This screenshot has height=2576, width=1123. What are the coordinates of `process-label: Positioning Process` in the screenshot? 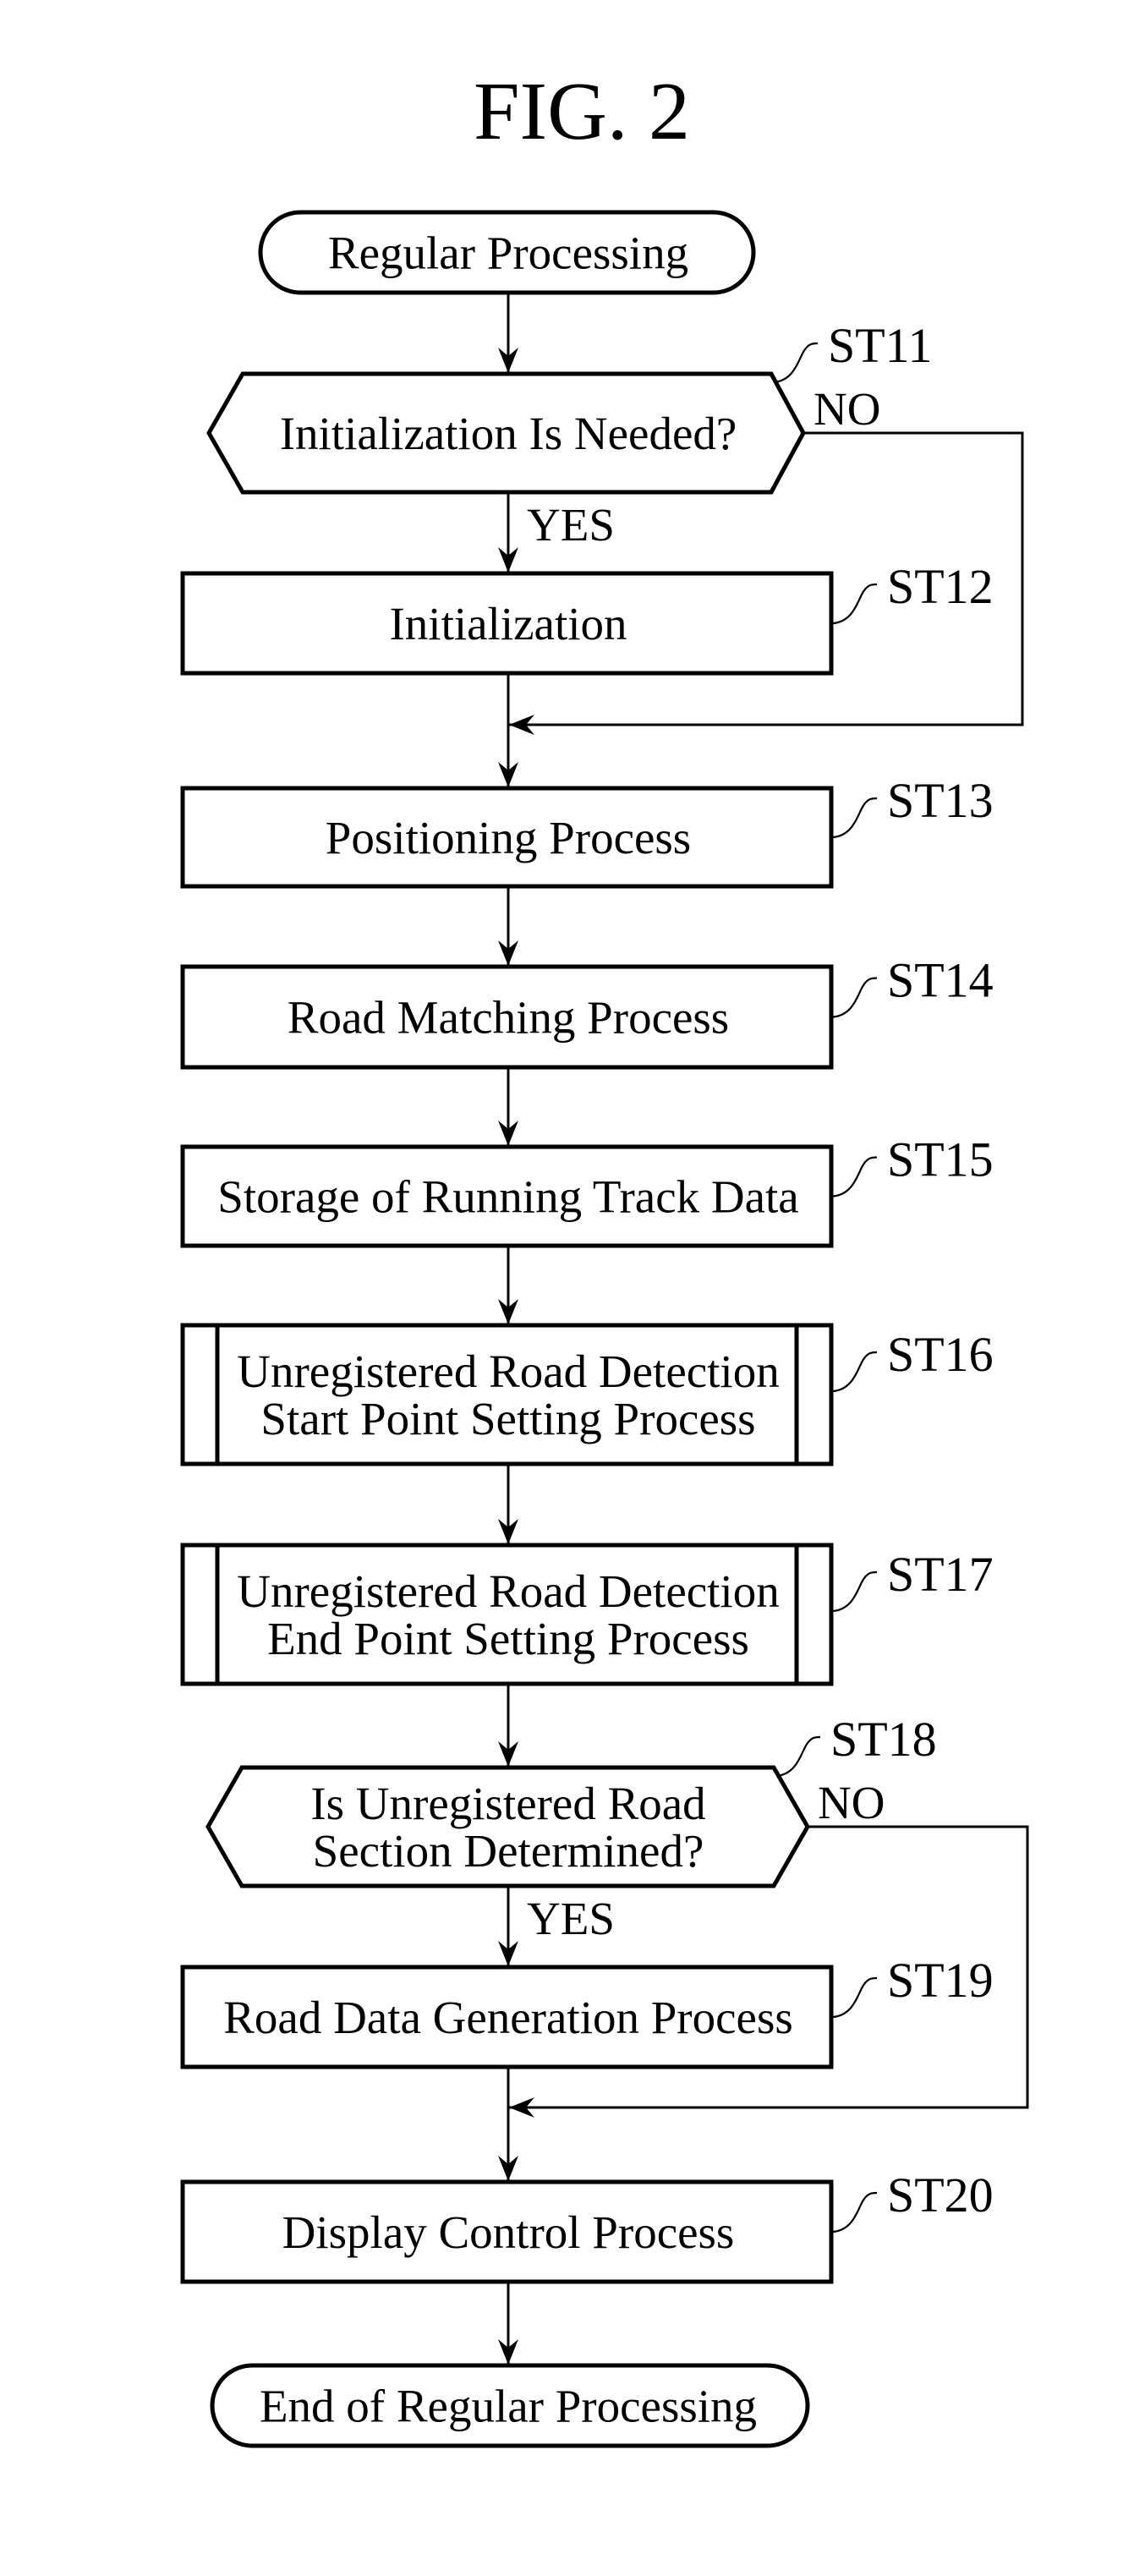 It's located at (508, 837).